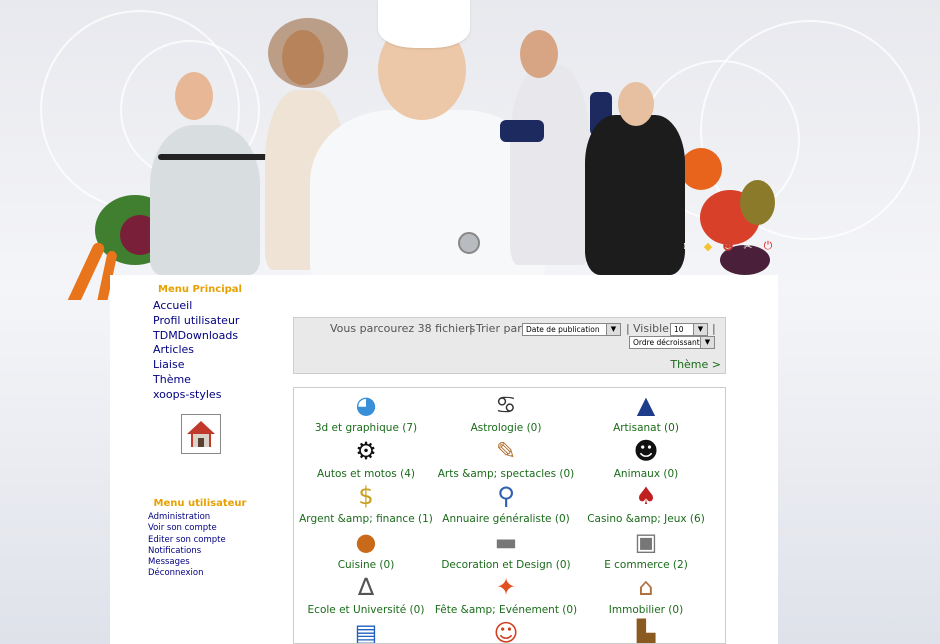 This screenshot has width=940, height=644. Describe the element at coordinates (708, 246) in the screenshot. I see `folder-icon: ◆` at that location.